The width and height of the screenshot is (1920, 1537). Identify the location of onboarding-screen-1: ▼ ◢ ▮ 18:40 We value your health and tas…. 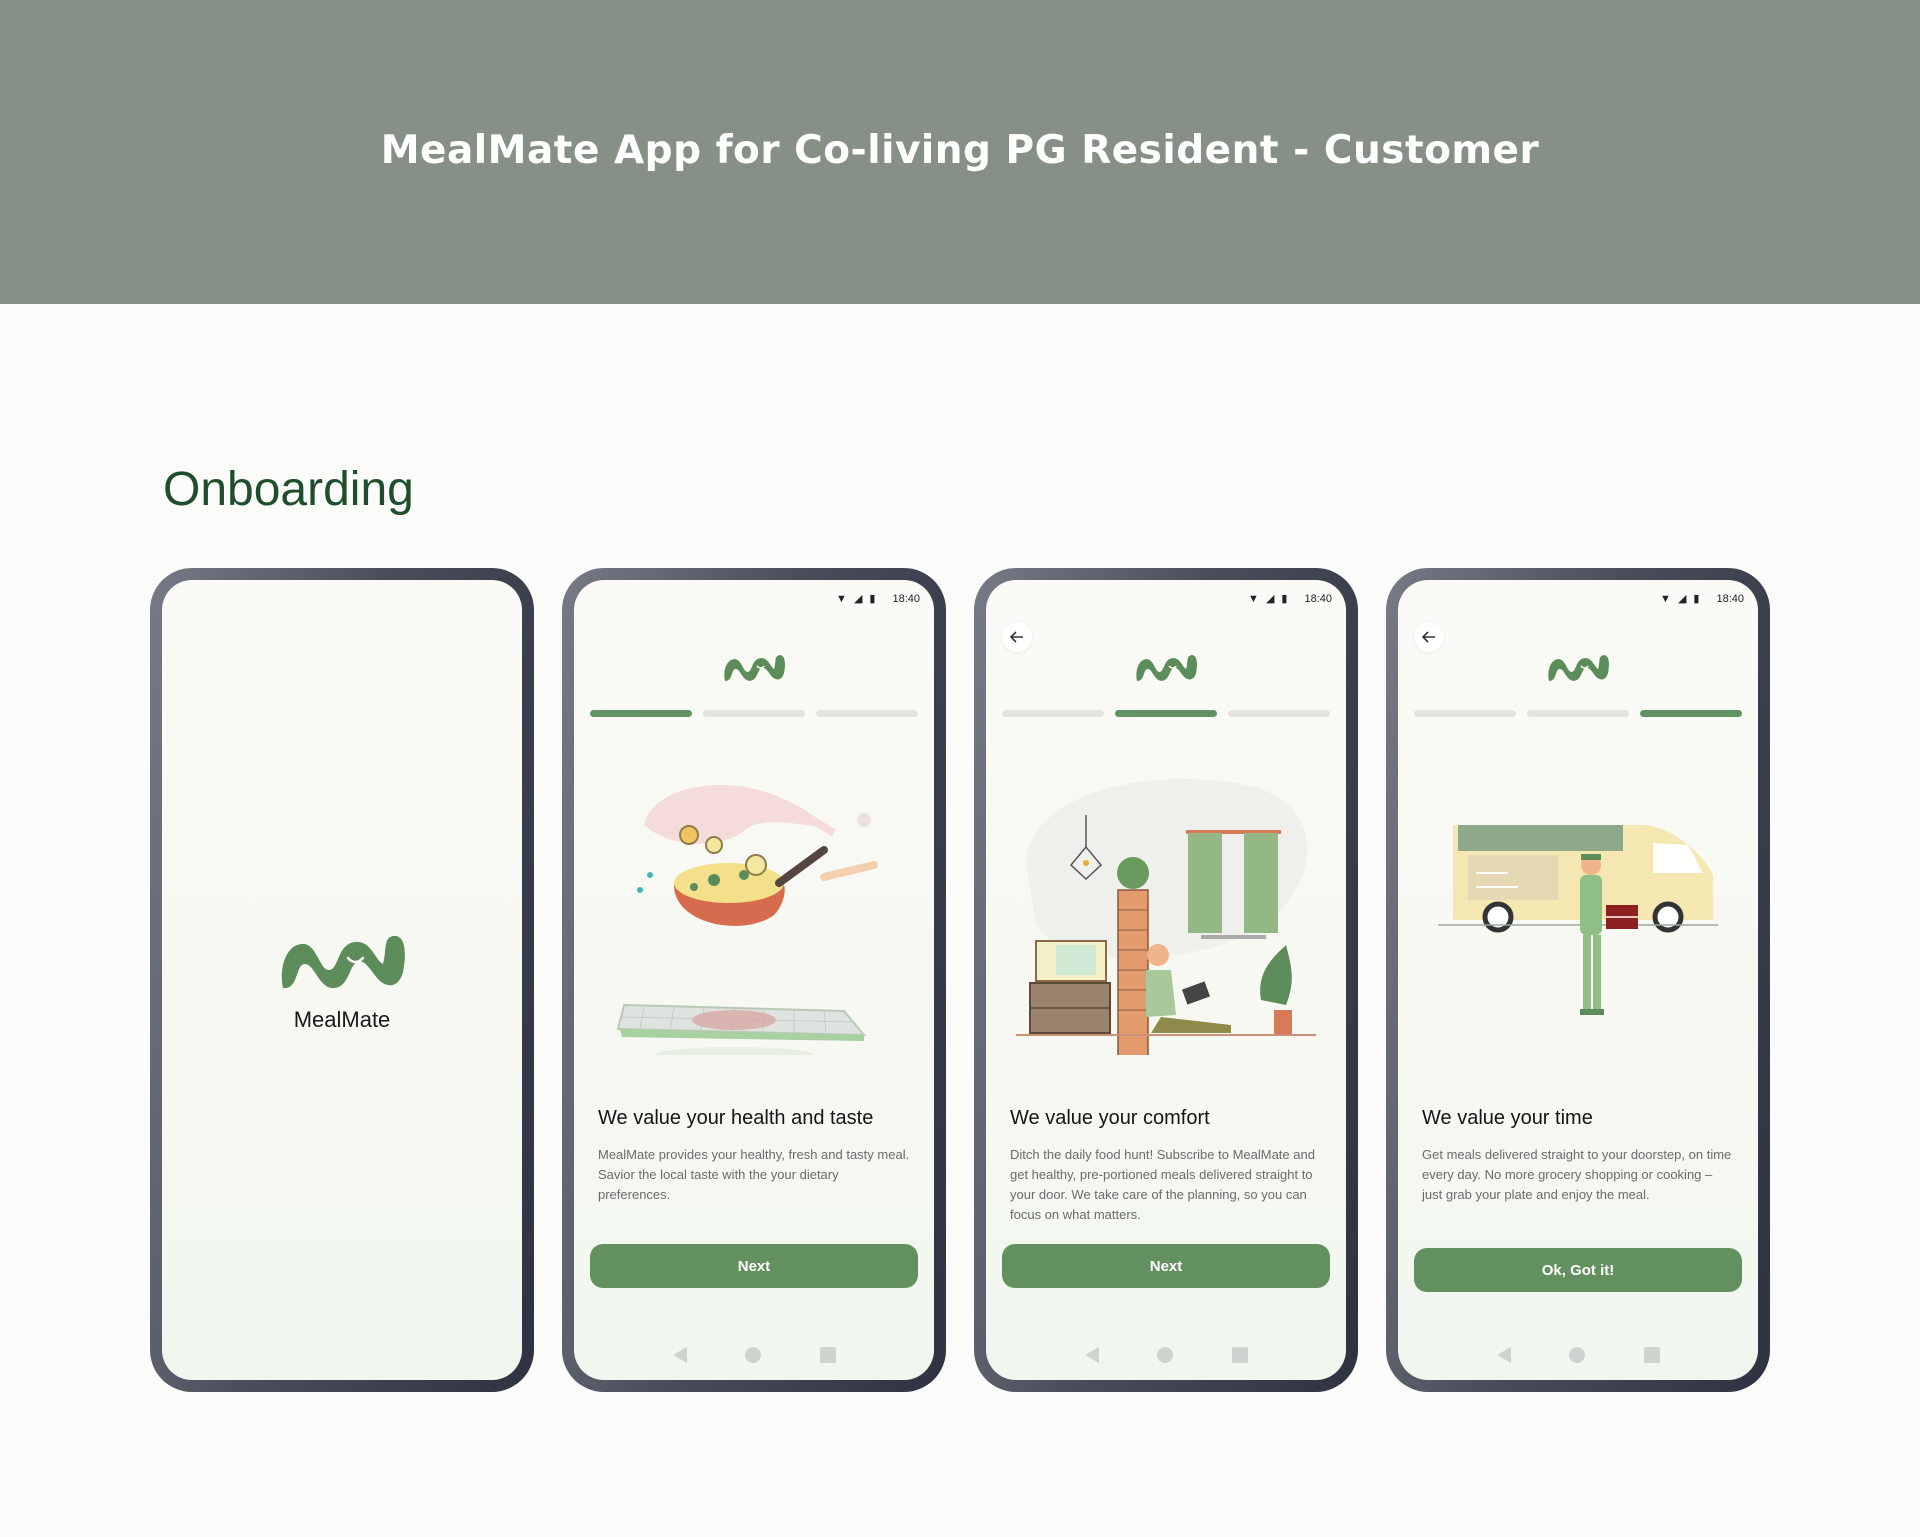
(754, 980).